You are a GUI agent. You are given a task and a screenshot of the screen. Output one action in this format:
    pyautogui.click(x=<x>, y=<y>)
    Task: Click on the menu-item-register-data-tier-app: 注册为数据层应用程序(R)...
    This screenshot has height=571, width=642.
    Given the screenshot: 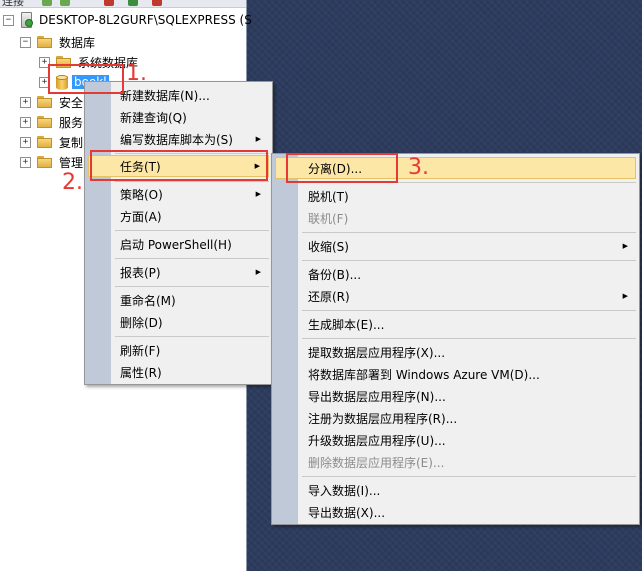 What is the action you would take?
    pyautogui.click(x=455, y=418)
    